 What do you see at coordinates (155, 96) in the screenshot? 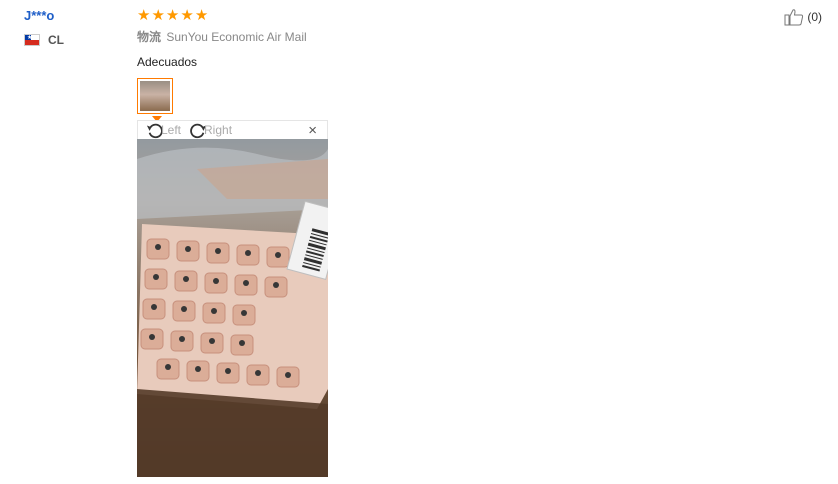
I see `thumbnail-image` at bounding box center [155, 96].